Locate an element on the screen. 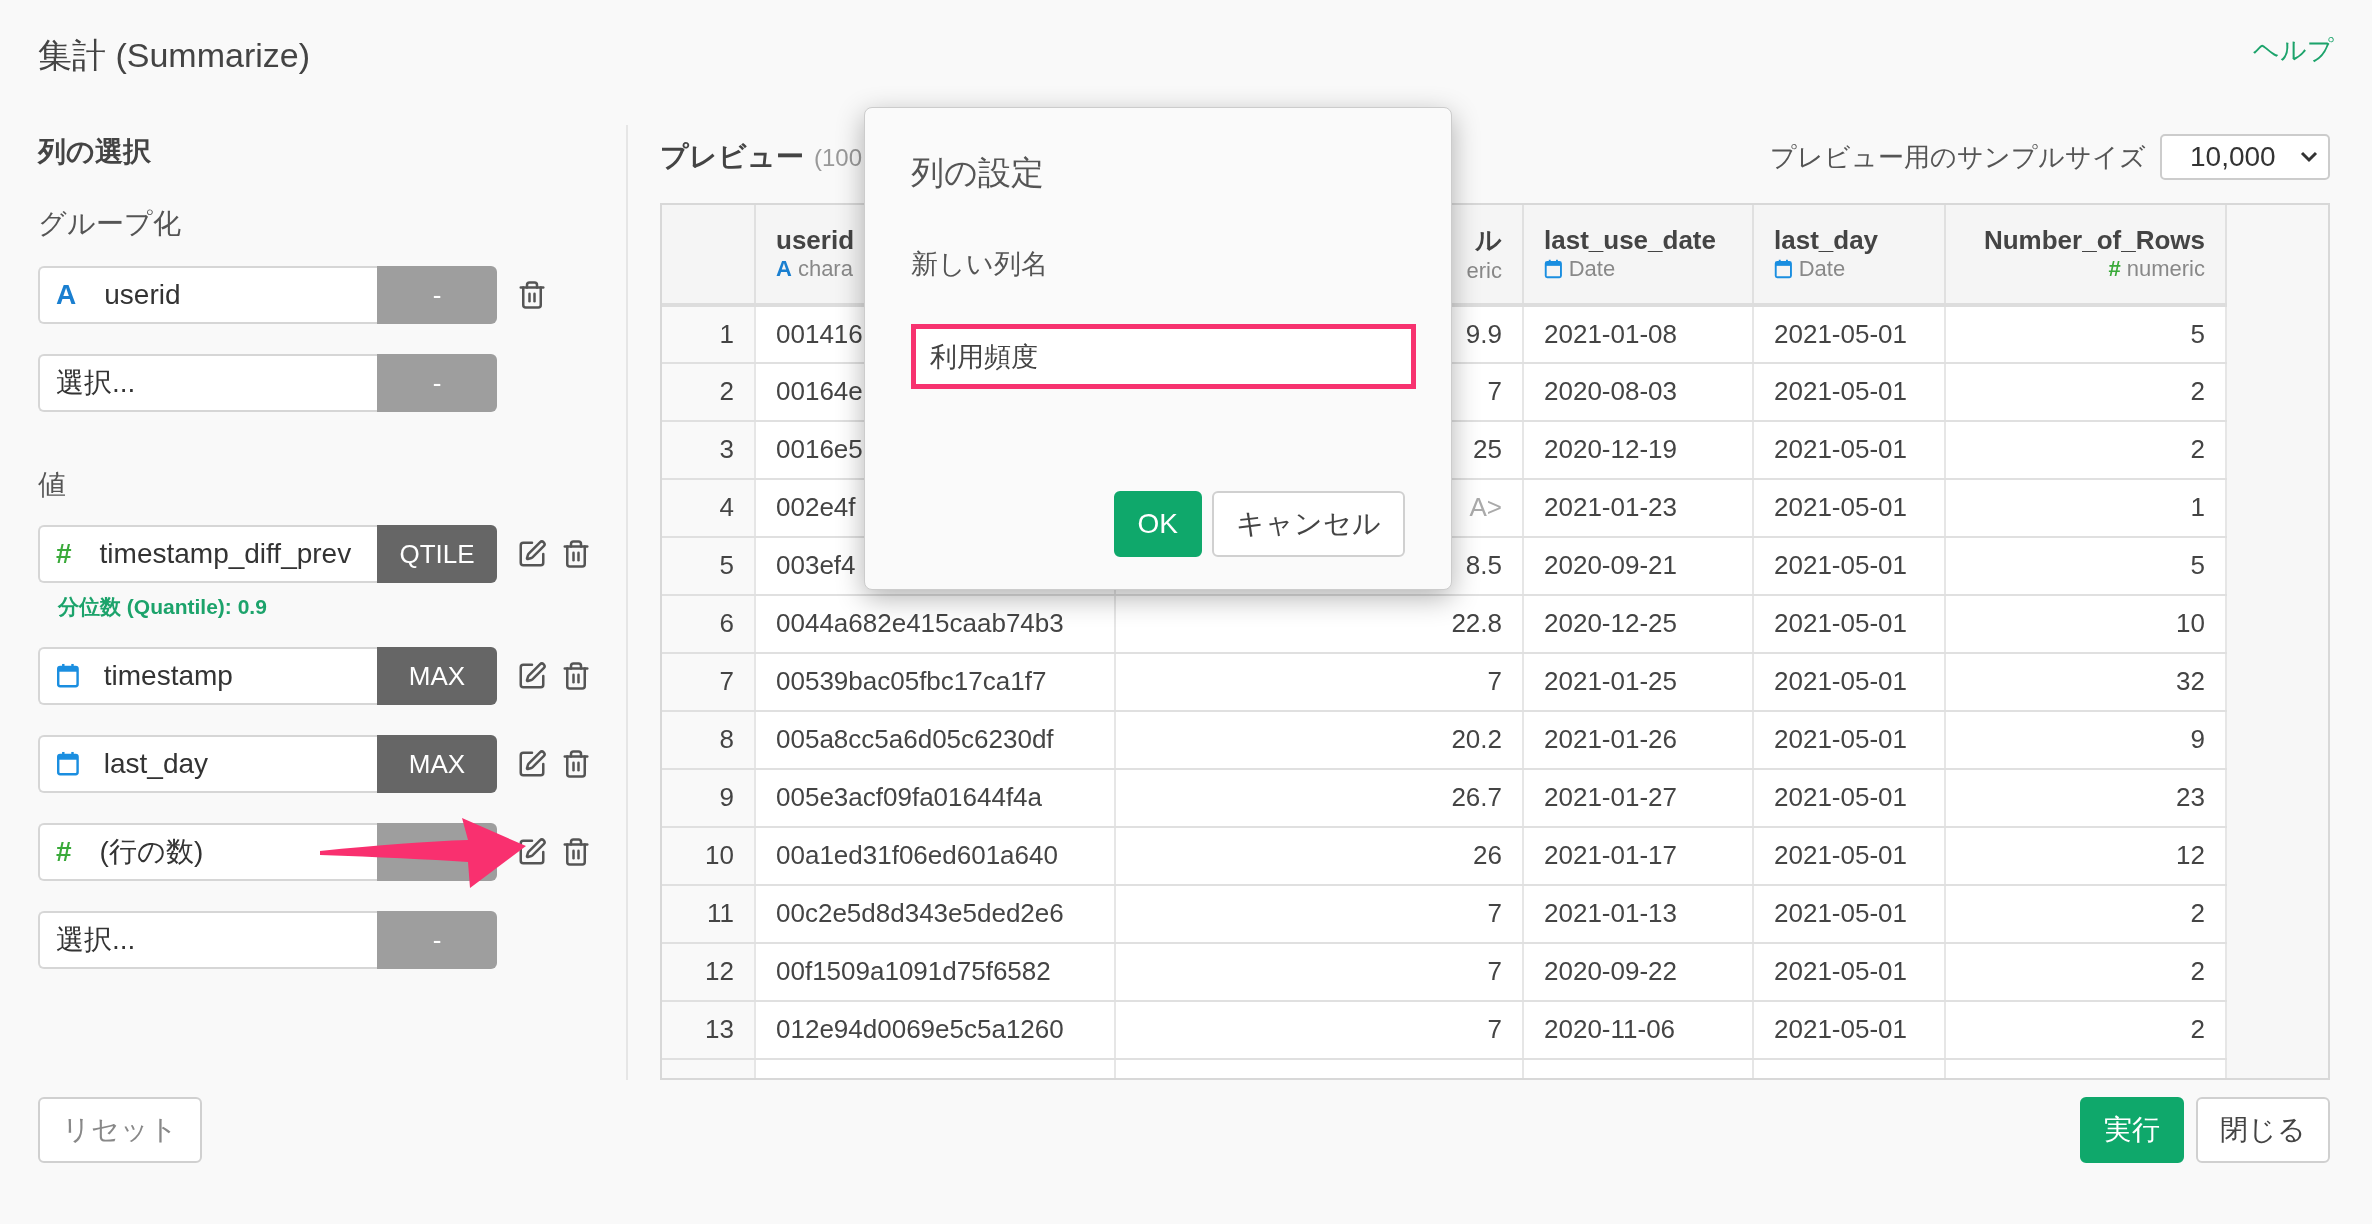  function-button: QTILE is located at coordinates (437, 554).